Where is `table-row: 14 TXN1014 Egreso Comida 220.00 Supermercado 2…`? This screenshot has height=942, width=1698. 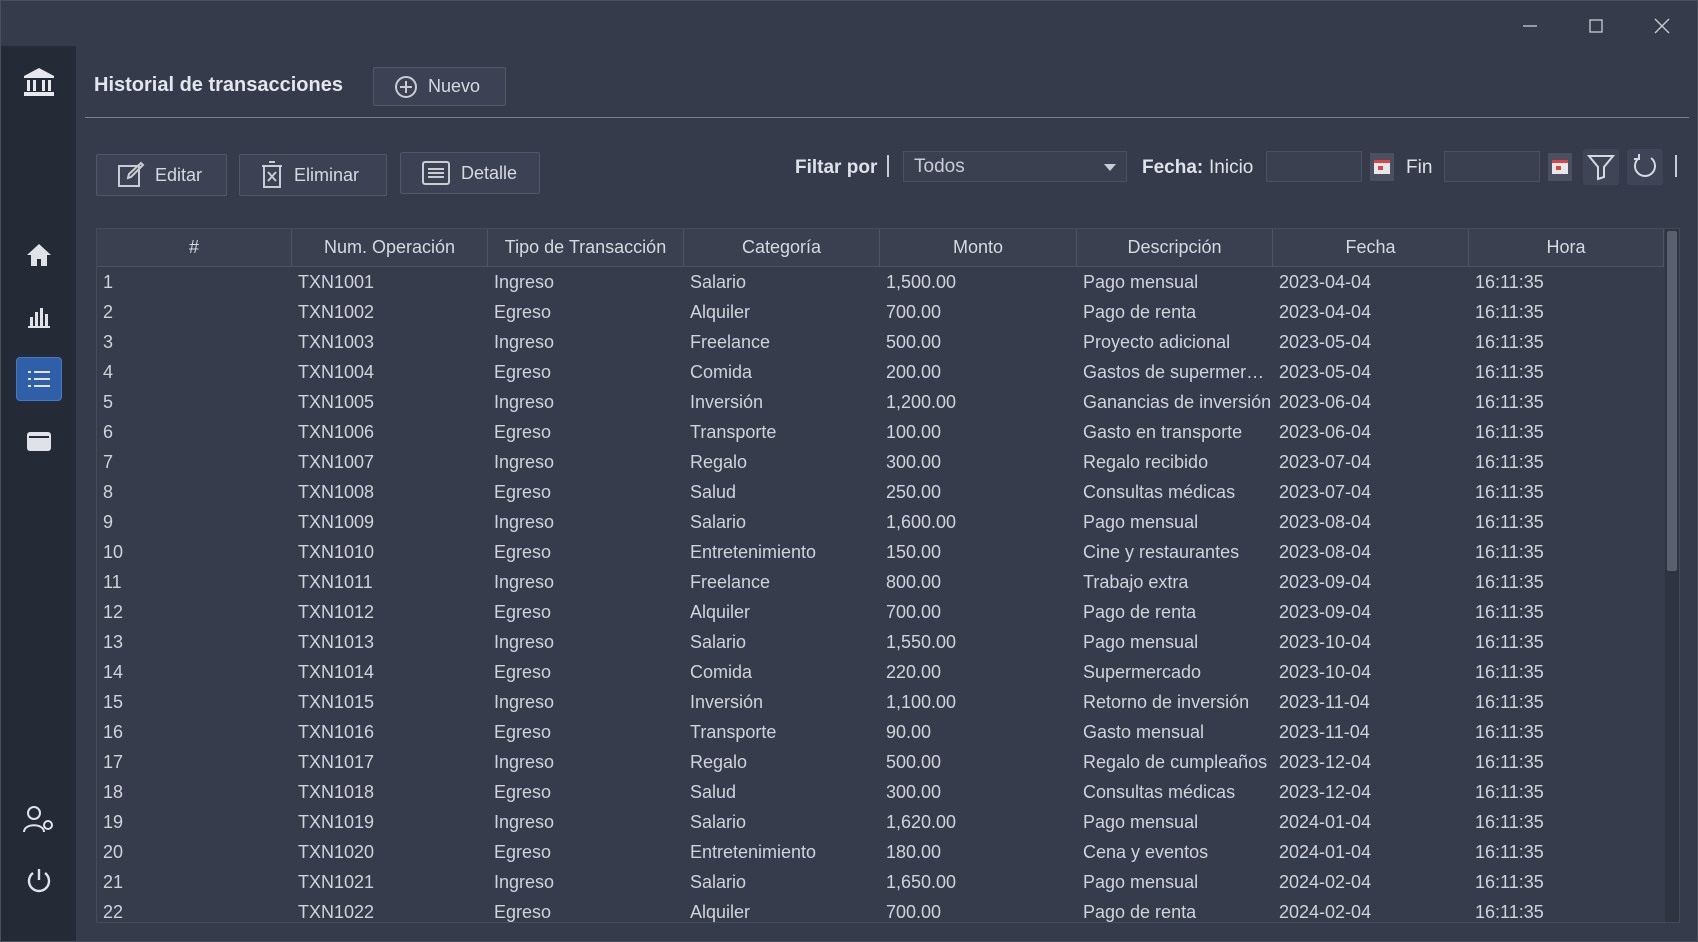 table-row: 14 TXN1014 Egreso Comida 220.00 Supermercado 2… is located at coordinates (880, 672).